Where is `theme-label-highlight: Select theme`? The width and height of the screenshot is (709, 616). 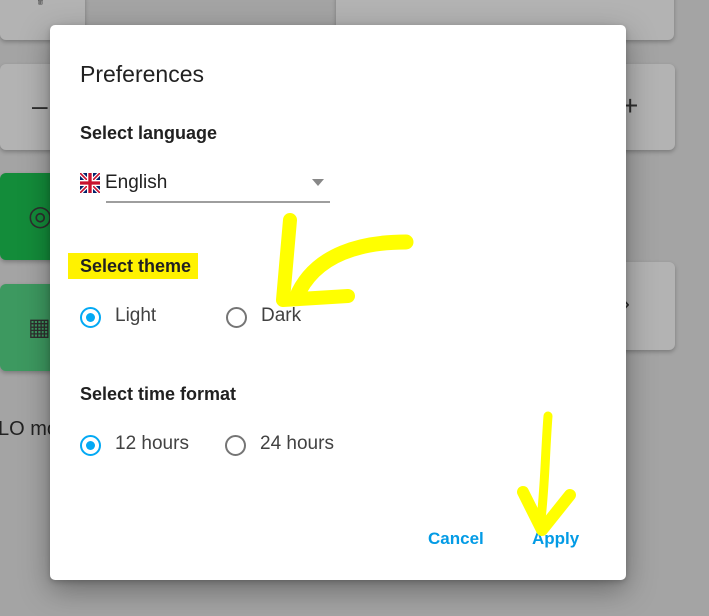 theme-label-highlight: Select theme is located at coordinates (133, 266).